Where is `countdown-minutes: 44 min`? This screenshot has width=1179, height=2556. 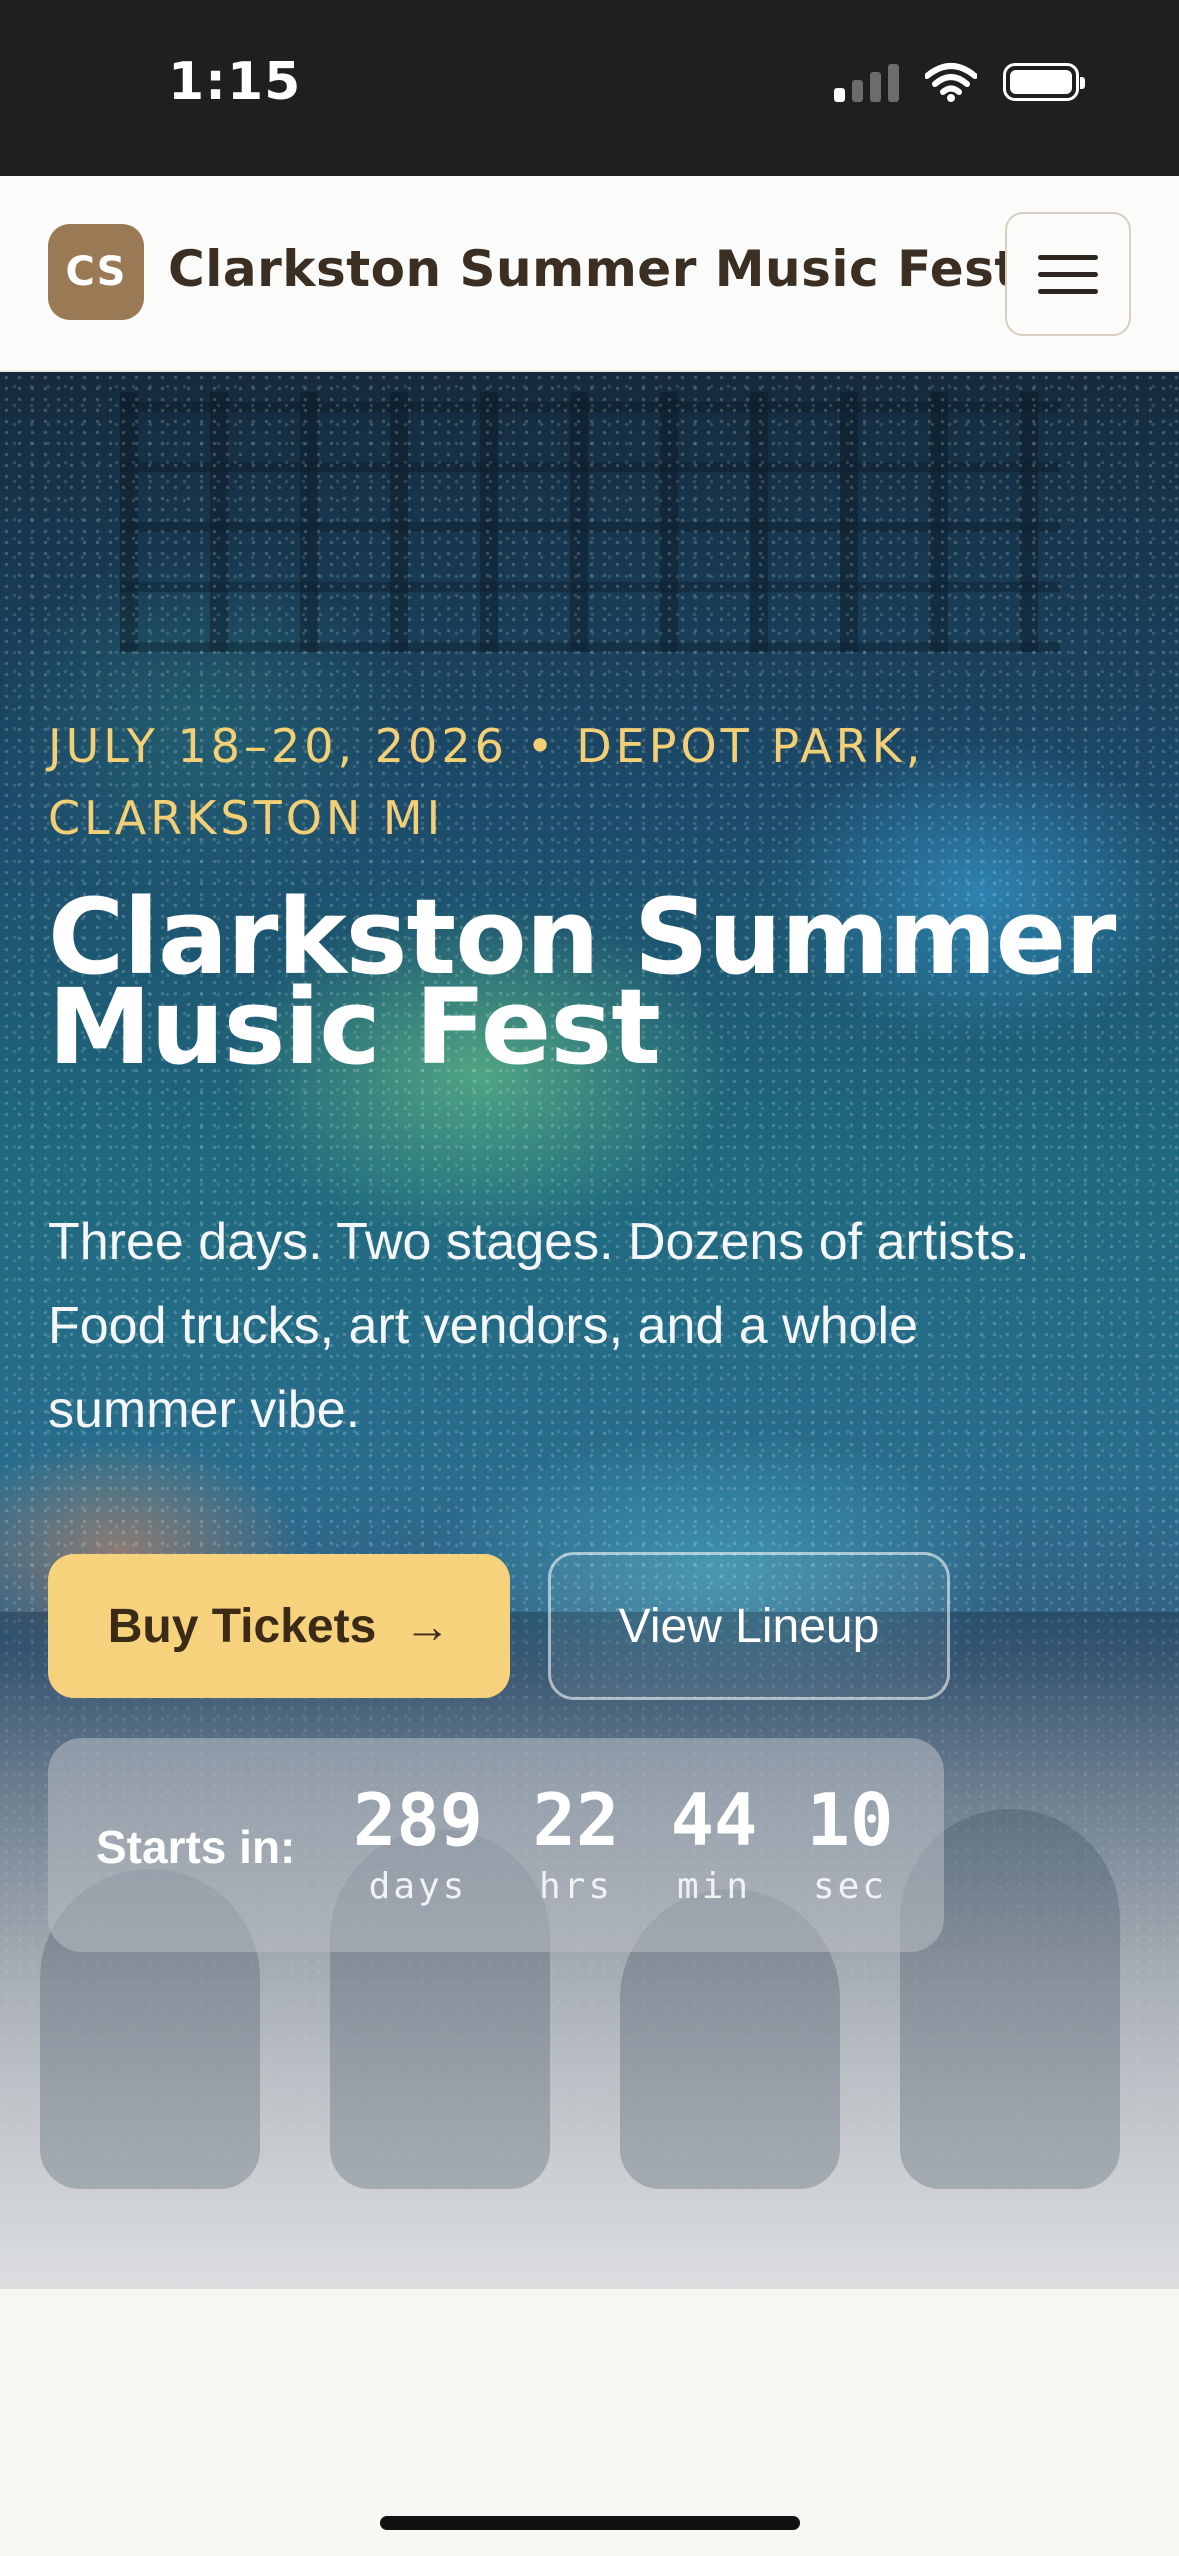
countdown-minutes: 44 min is located at coordinates (714, 1842).